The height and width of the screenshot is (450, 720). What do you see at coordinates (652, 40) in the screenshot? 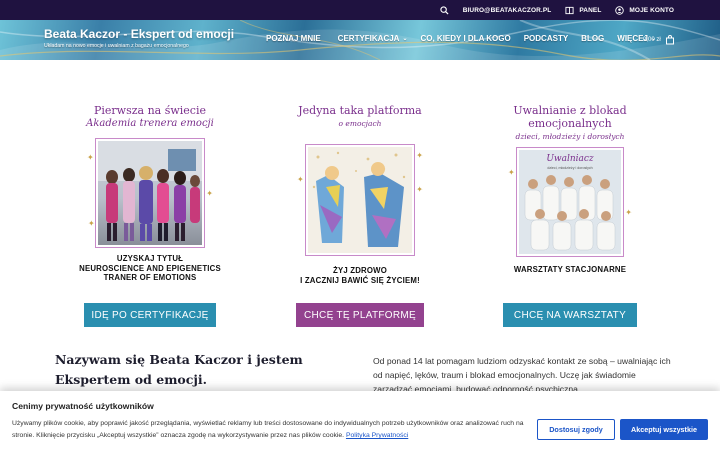
I see `cart-amount: 0,00 zł` at bounding box center [652, 40].